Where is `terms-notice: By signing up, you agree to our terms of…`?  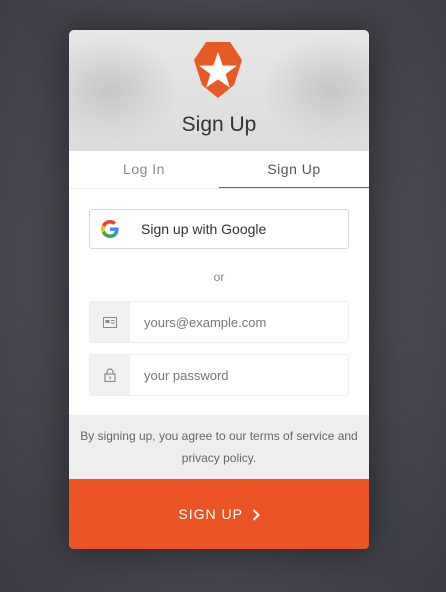 terms-notice: By signing up, you agree to our terms of… is located at coordinates (219, 447).